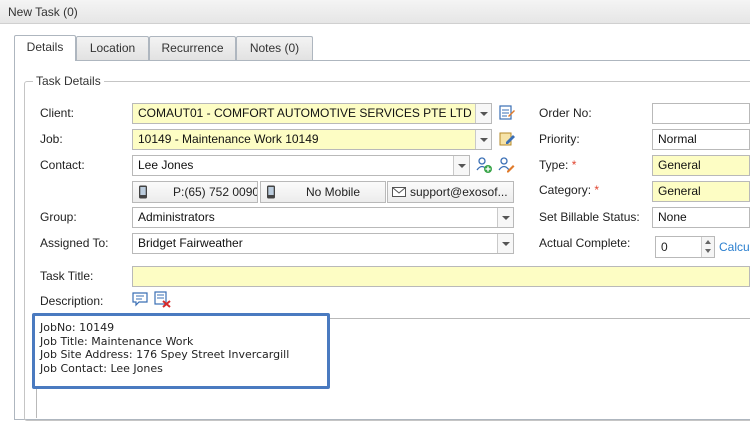  Describe the element at coordinates (333, 192) in the screenshot. I see `mobile-value: No Mobile` at that location.